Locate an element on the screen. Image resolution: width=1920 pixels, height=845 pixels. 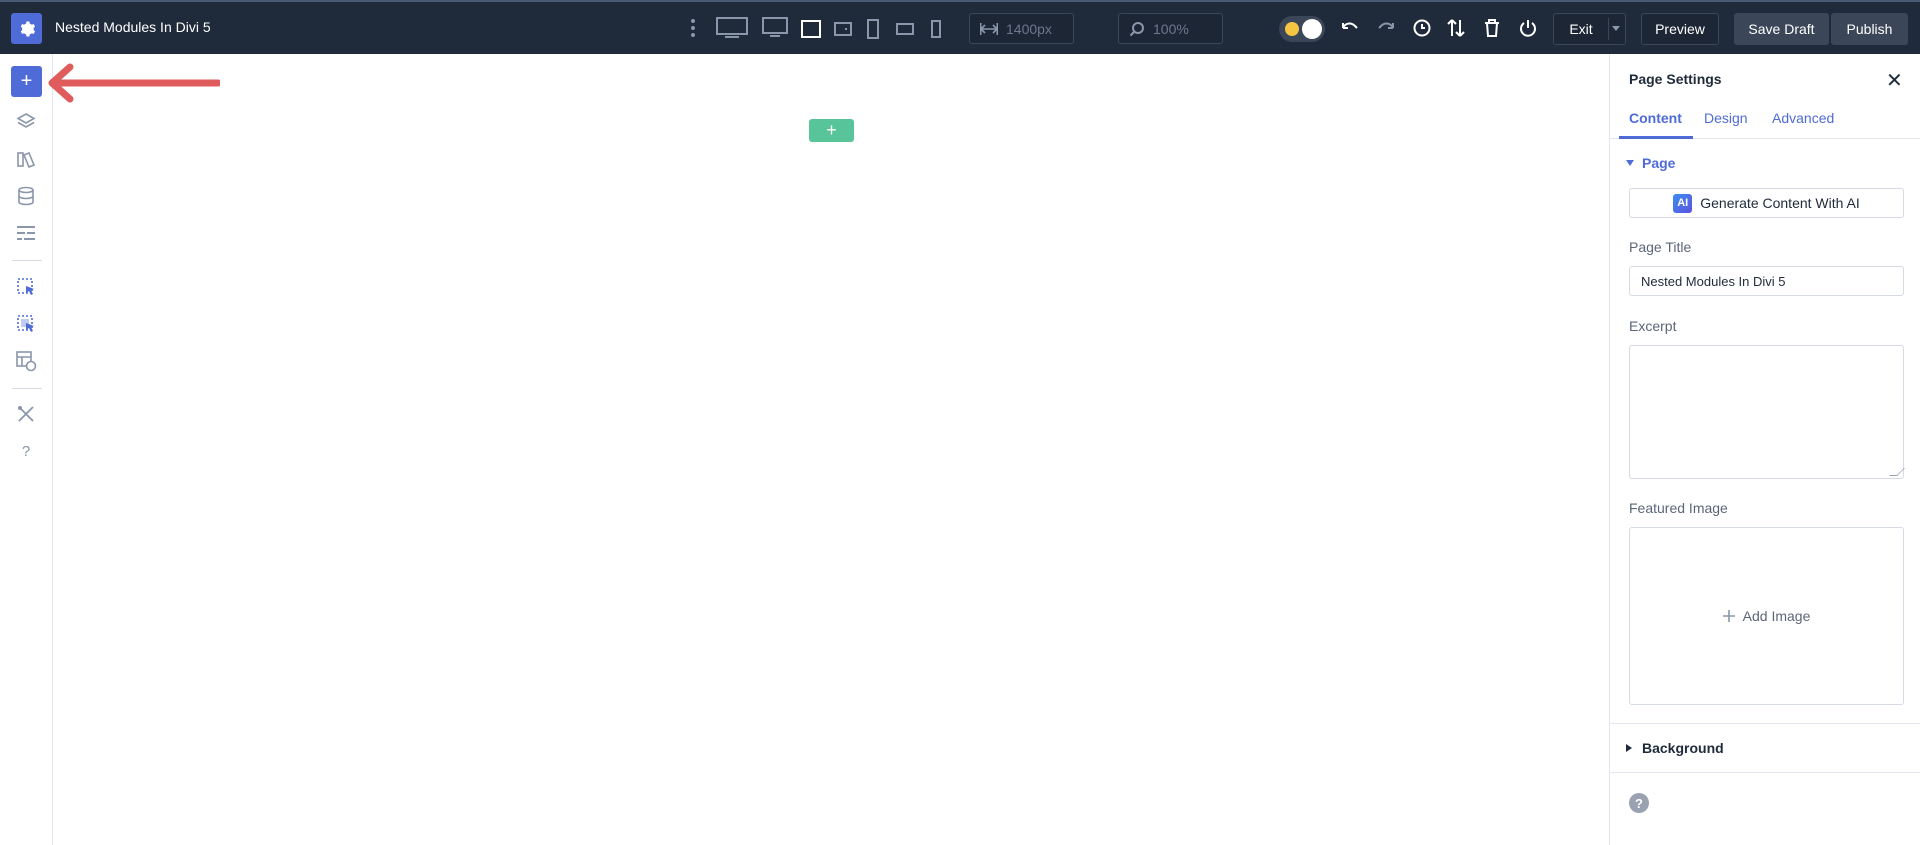
section-background-toggle: Background is located at coordinates (1675, 748).